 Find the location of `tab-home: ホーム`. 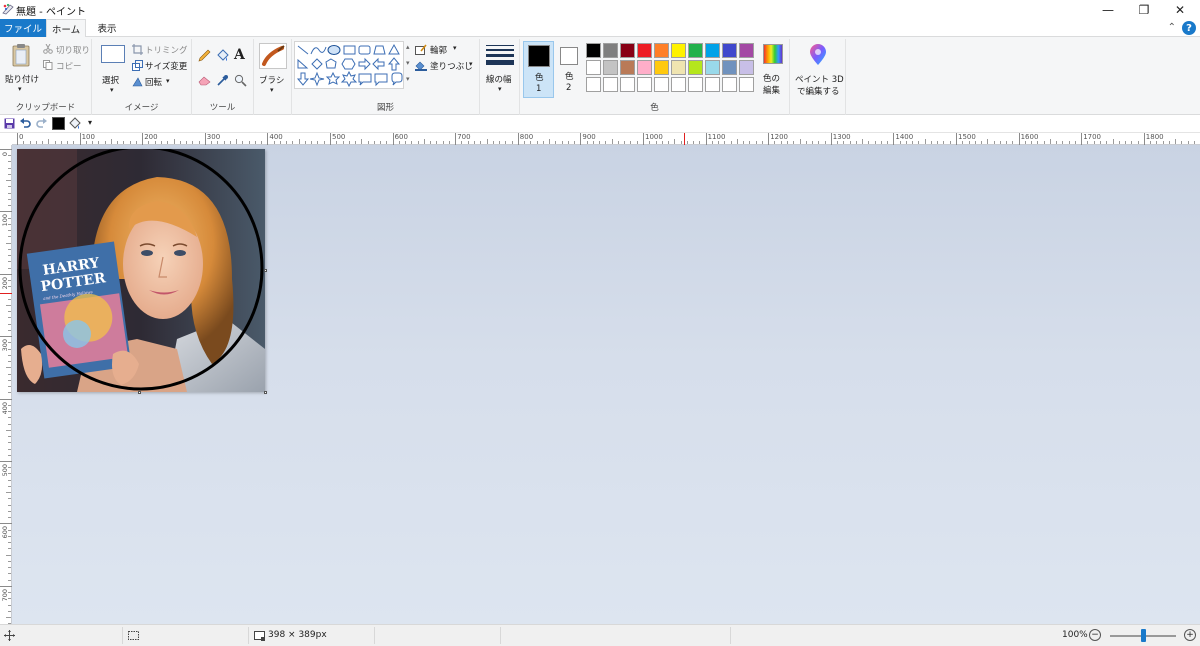

tab-home: ホーム is located at coordinates (66, 28).